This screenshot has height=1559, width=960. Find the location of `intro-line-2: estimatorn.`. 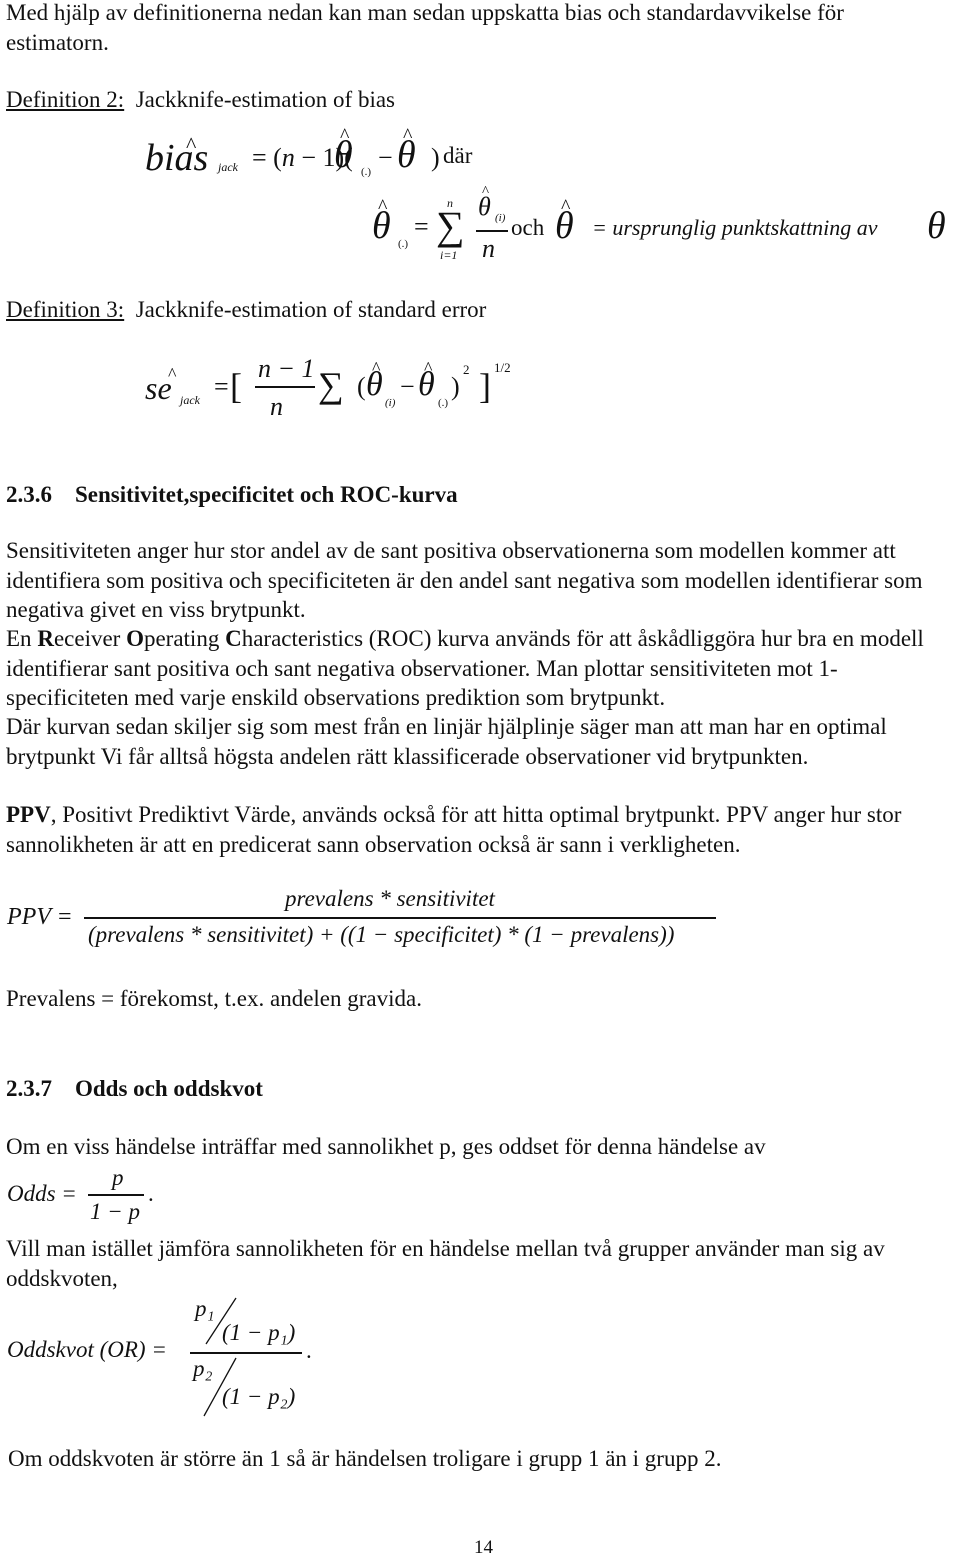

intro-line-2: estimatorn. is located at coordinates (57, 42).